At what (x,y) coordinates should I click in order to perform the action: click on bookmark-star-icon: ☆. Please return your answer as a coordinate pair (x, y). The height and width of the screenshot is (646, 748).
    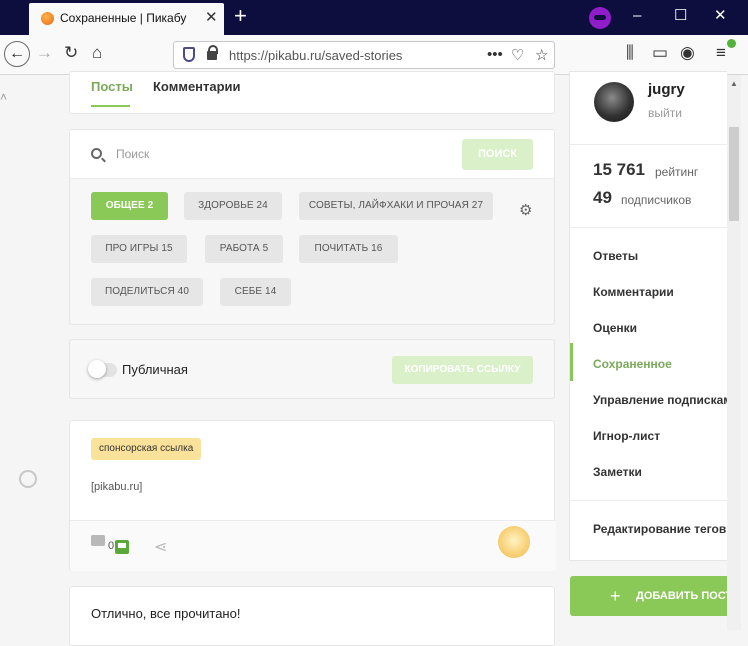
    Looking at the image, I should click on (541, 55).